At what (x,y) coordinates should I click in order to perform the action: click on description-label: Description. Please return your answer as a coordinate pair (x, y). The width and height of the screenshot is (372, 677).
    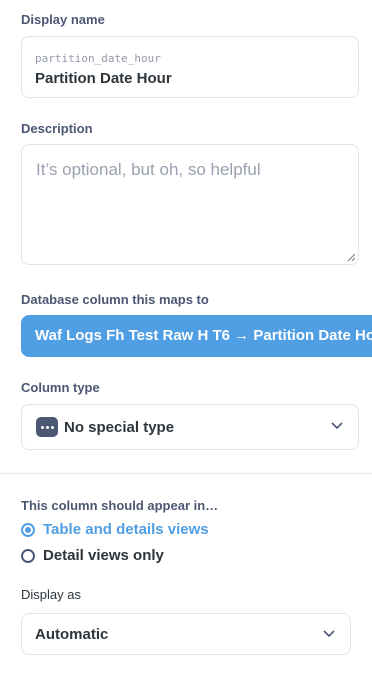
    Looking at the image, I should click on (57, 128).